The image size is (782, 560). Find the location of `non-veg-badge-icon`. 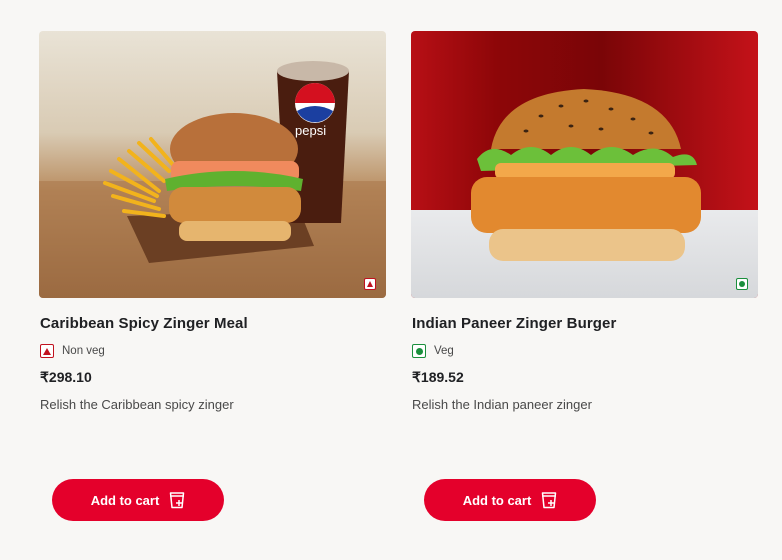

non-veg-badge-icon is located at coordinates (370, 284).